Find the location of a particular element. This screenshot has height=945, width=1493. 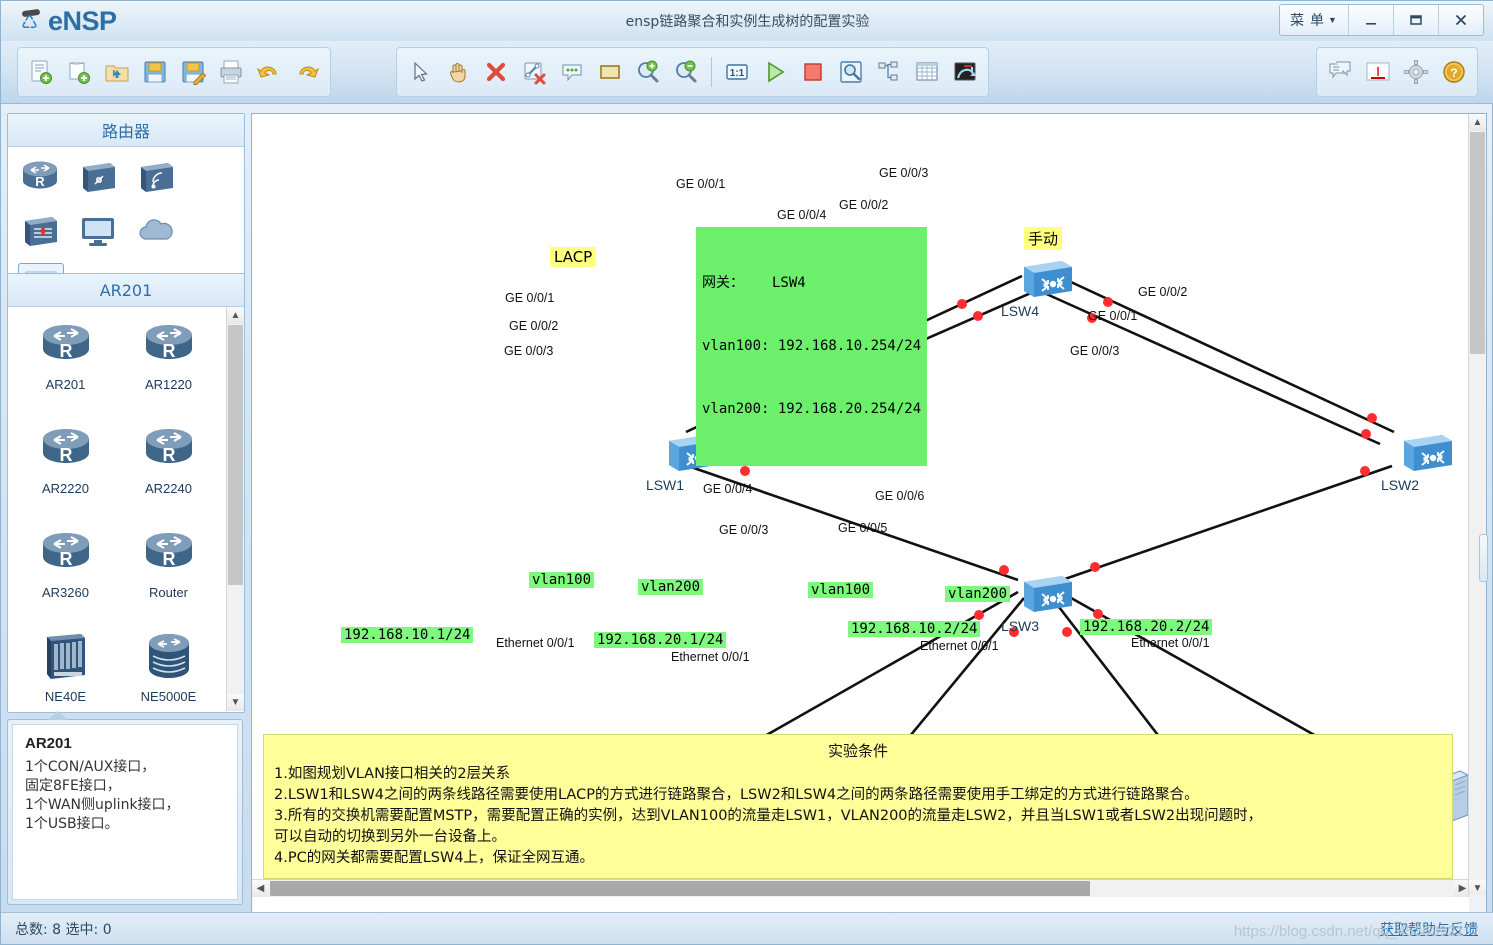

device-model-header: AR201 is located at coordinates (126, 290).